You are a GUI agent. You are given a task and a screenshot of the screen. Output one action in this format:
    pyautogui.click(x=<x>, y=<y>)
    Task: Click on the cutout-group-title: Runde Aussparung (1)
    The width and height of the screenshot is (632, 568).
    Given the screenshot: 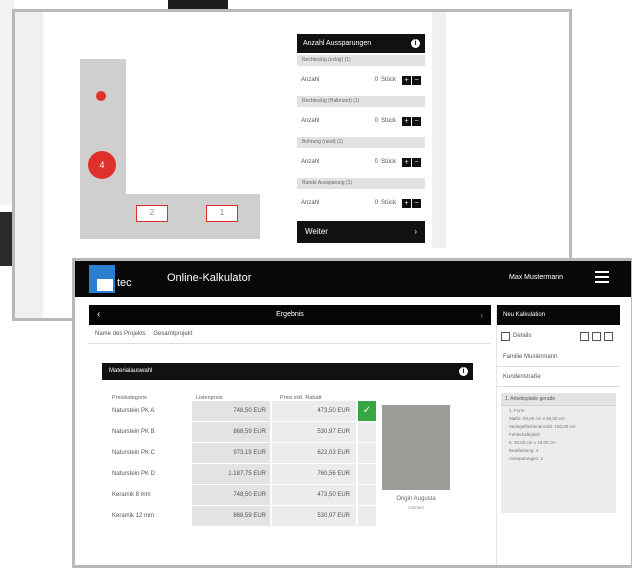 What is the action you would take?
    pyautogui.click(x=361, y=183)
    